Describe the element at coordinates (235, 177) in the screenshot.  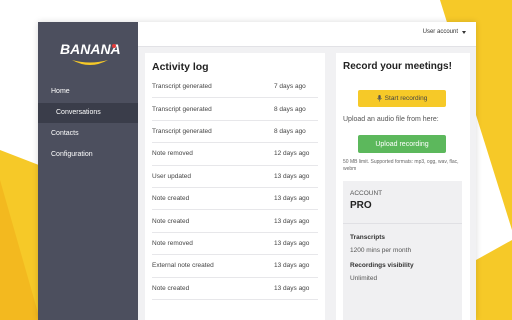
I see `list-item: User updated 13 days ago` at that location.